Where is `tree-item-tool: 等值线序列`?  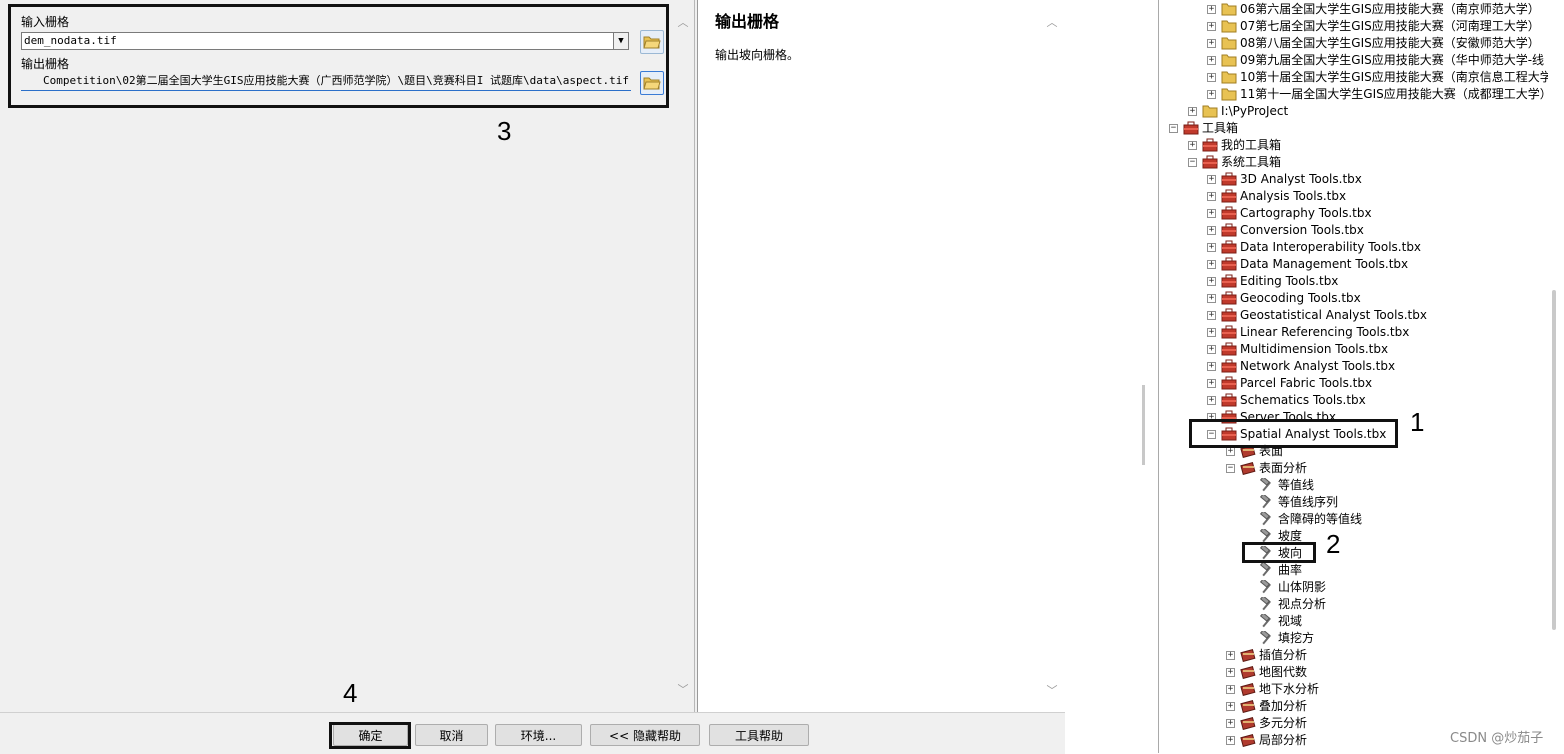 tree-item-tool: 等值线序列 is located at coordinates (1353, 502).